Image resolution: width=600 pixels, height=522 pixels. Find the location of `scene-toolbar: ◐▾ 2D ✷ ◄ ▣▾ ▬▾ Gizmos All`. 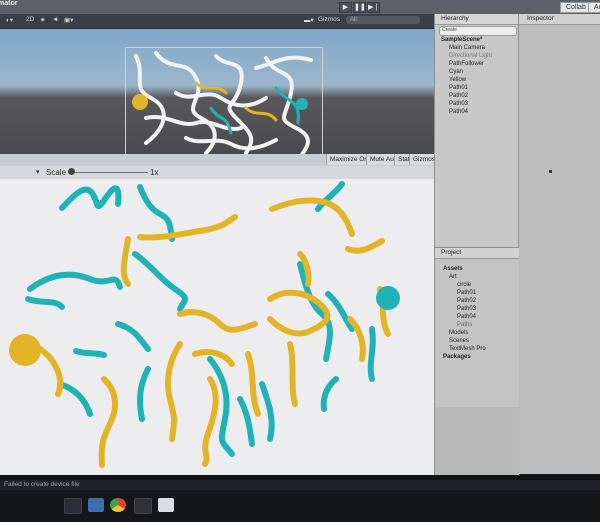

scene-toolbar: ◐▾ 2D ✷ ◄ ▣▾ ▬▾ Gizmos All is located at coordinates (217, 21).